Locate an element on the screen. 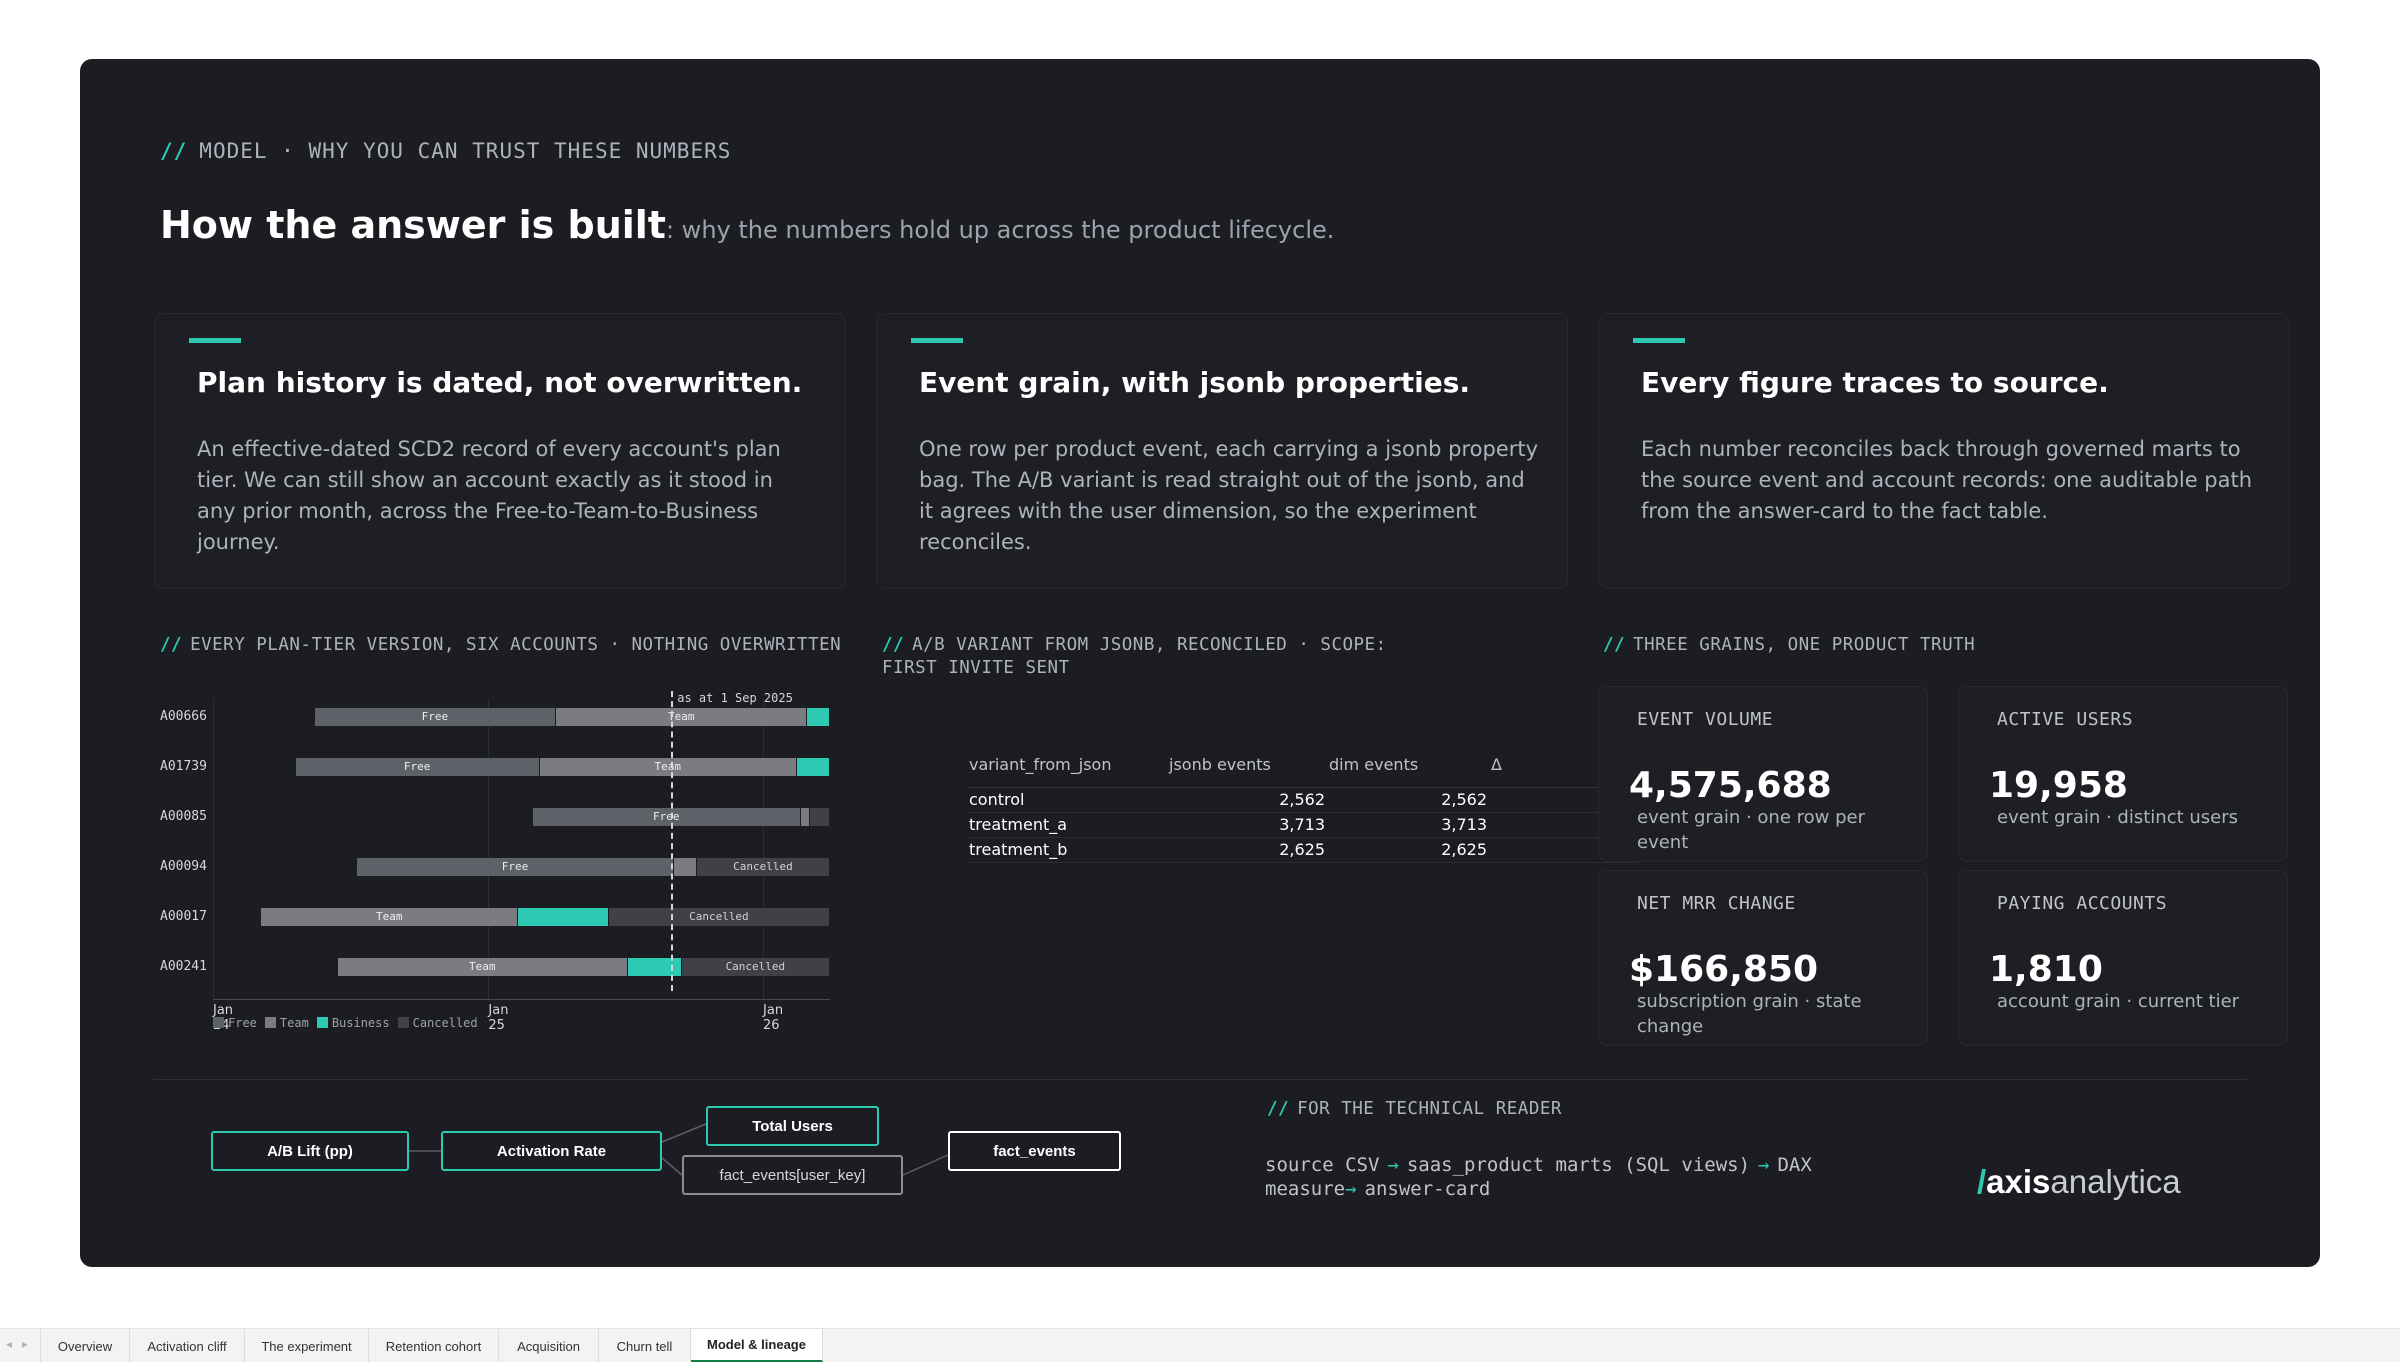  flow-step: source CSV is located at coordinates (1322, 1165).